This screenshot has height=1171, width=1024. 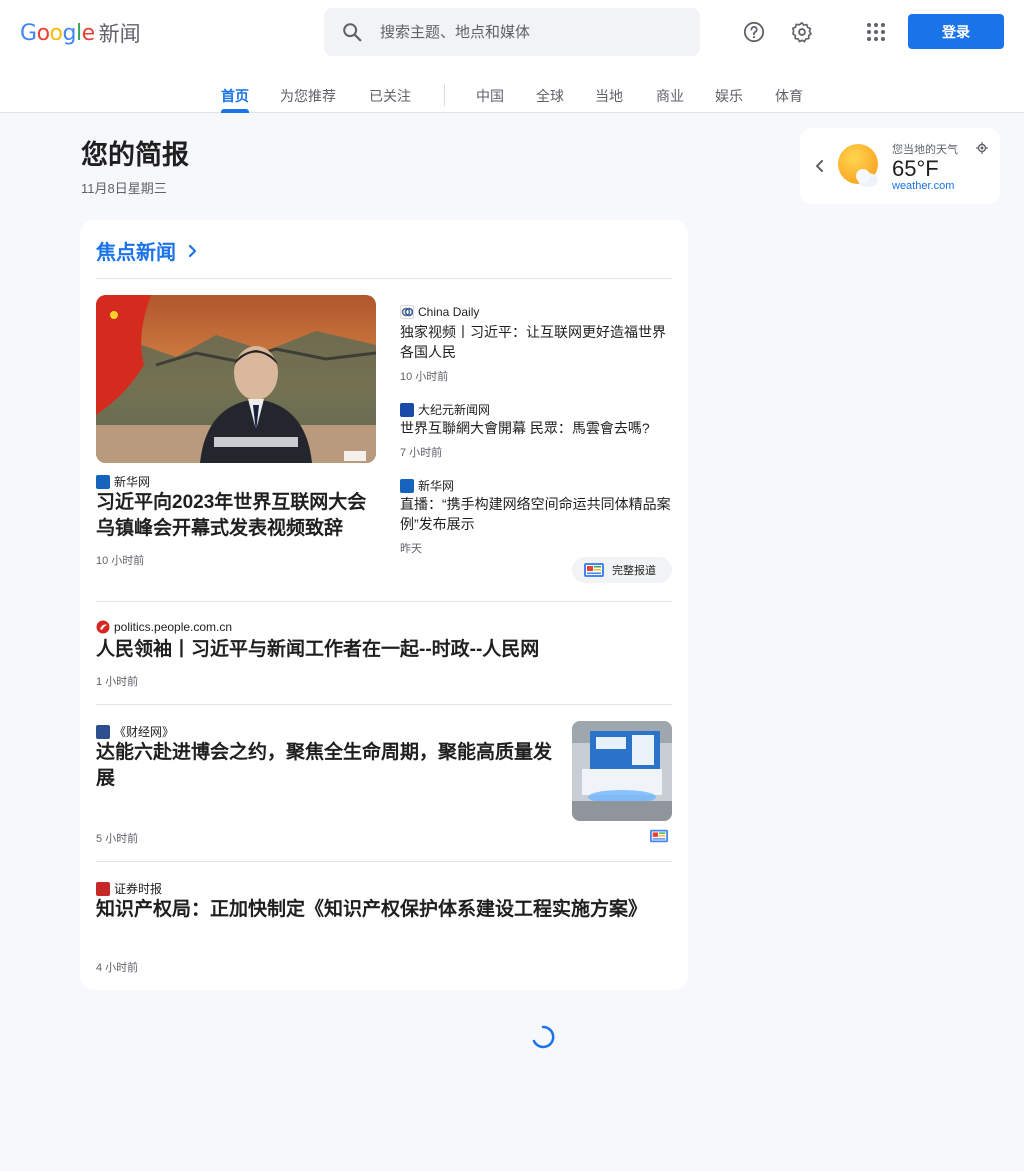 What do you see at coordinates (238, 516) in the screenshot?
I see `main-story-headline: 习近平向2023年世界互联网大会乌镇峰会开幕式发表视频致辞` at bounding box center [238, 516].